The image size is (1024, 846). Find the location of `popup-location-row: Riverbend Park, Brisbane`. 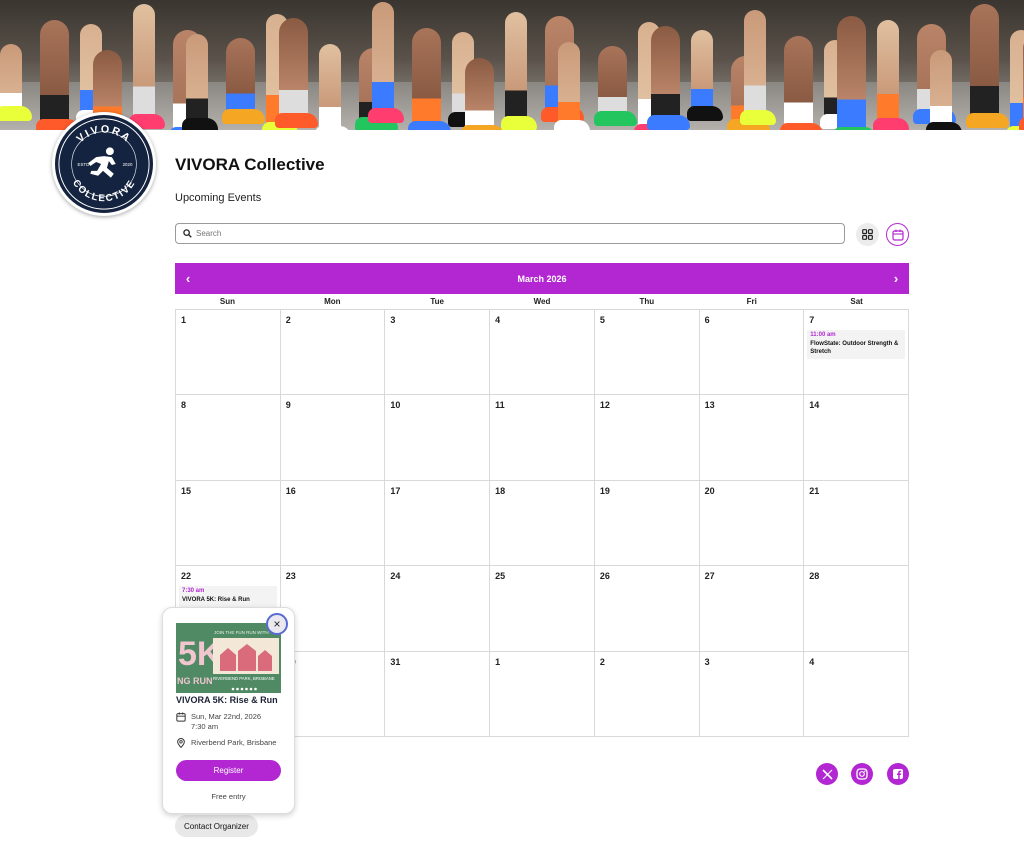

popup-location-row: Riverbend Park, Brisbane is located at coordinates (226, 743).